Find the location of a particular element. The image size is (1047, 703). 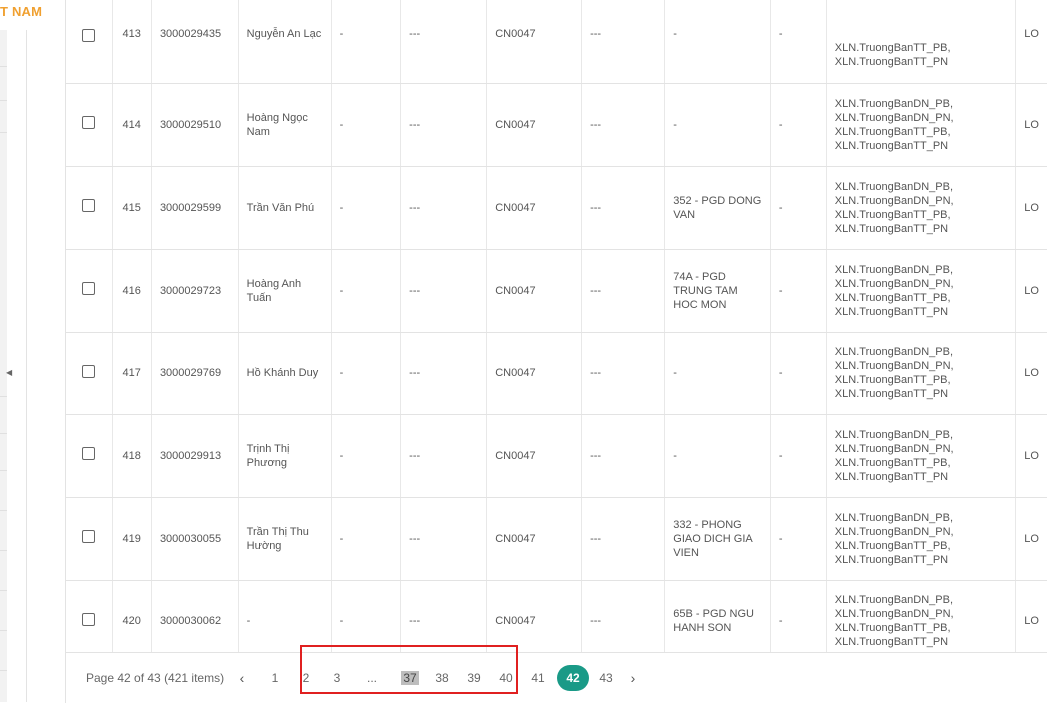

cell-name: Hoàng Anh Tuấn is located at coordinates (285, 291).